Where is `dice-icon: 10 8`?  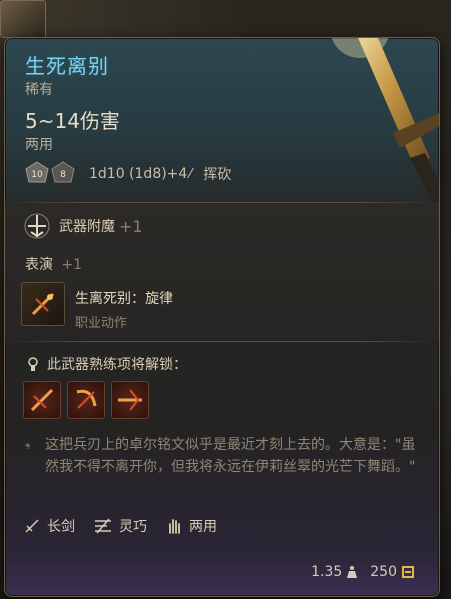 dice-icon: 10 8 is located at coordinates (55, 174).